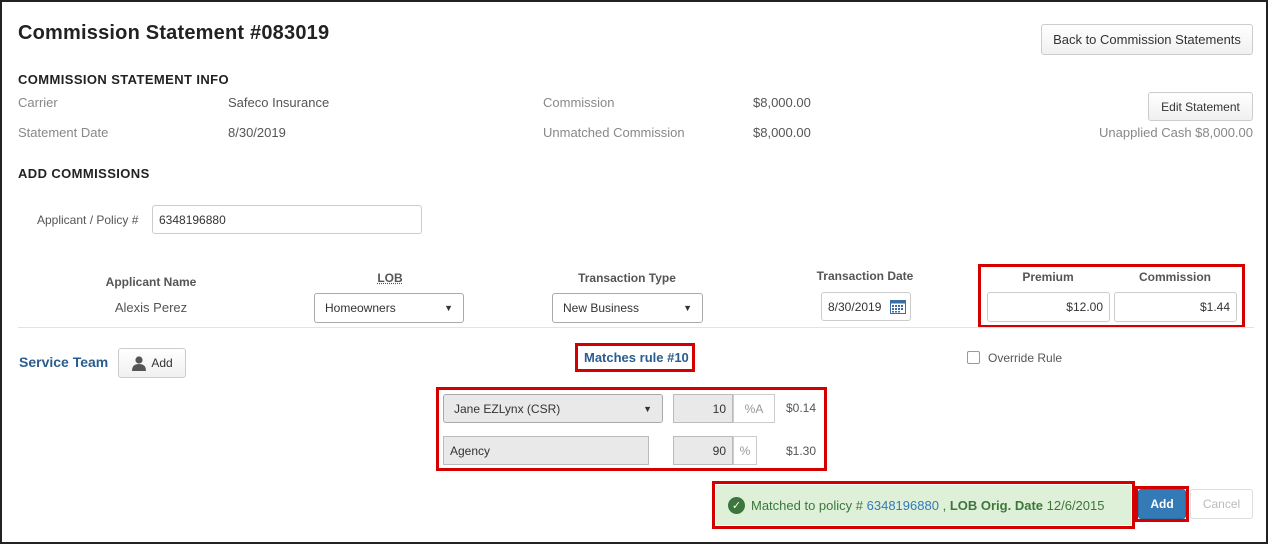 This screenshot has width=1268, height=544. What do you see at coordinates (782, 132) in the screenshot?
I see `unmatched-commission-value: $8,000.00` at bounding box center [782, 132].